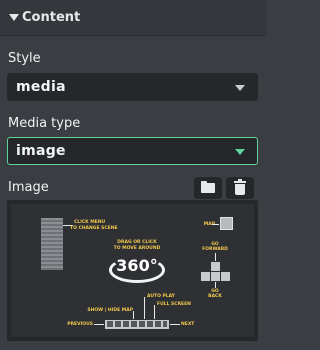 The width and height of the screenshot is (320, 350). I want to click on media-type-select-value: image, so click(41, 151).